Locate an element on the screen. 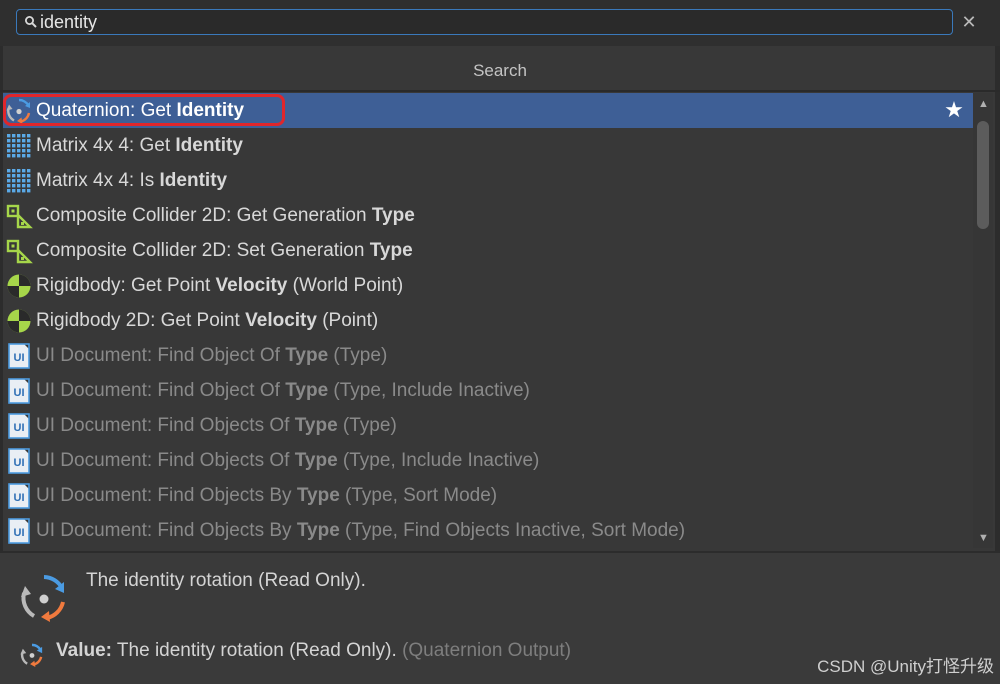 The image size is (1000, 684). quaternion-large-icon is located at coordinates (43, 598).